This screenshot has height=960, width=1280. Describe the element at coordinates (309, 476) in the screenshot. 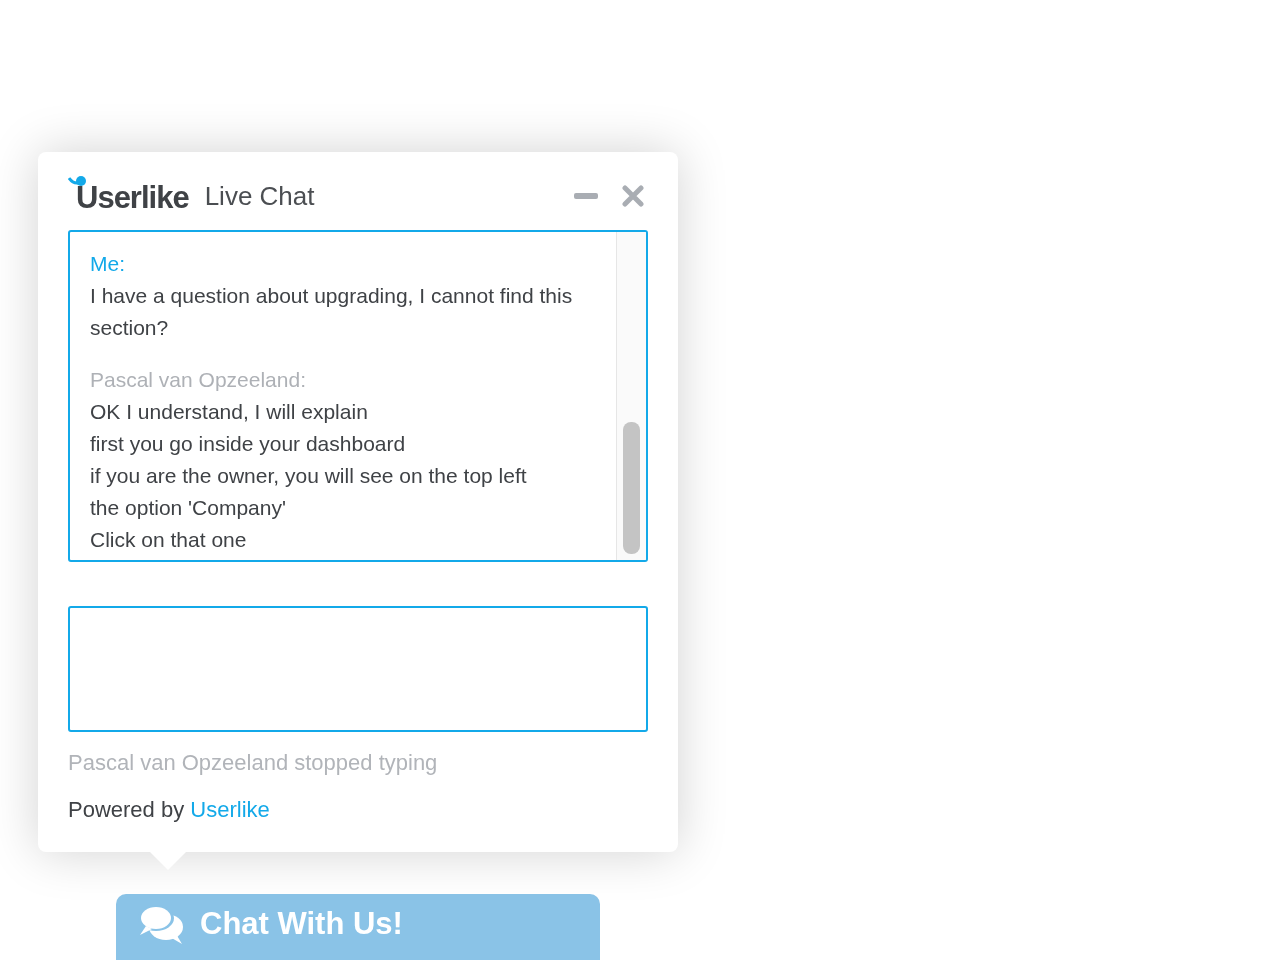

I see `message-text: if you are the owner, you will see on the top left` at that location.